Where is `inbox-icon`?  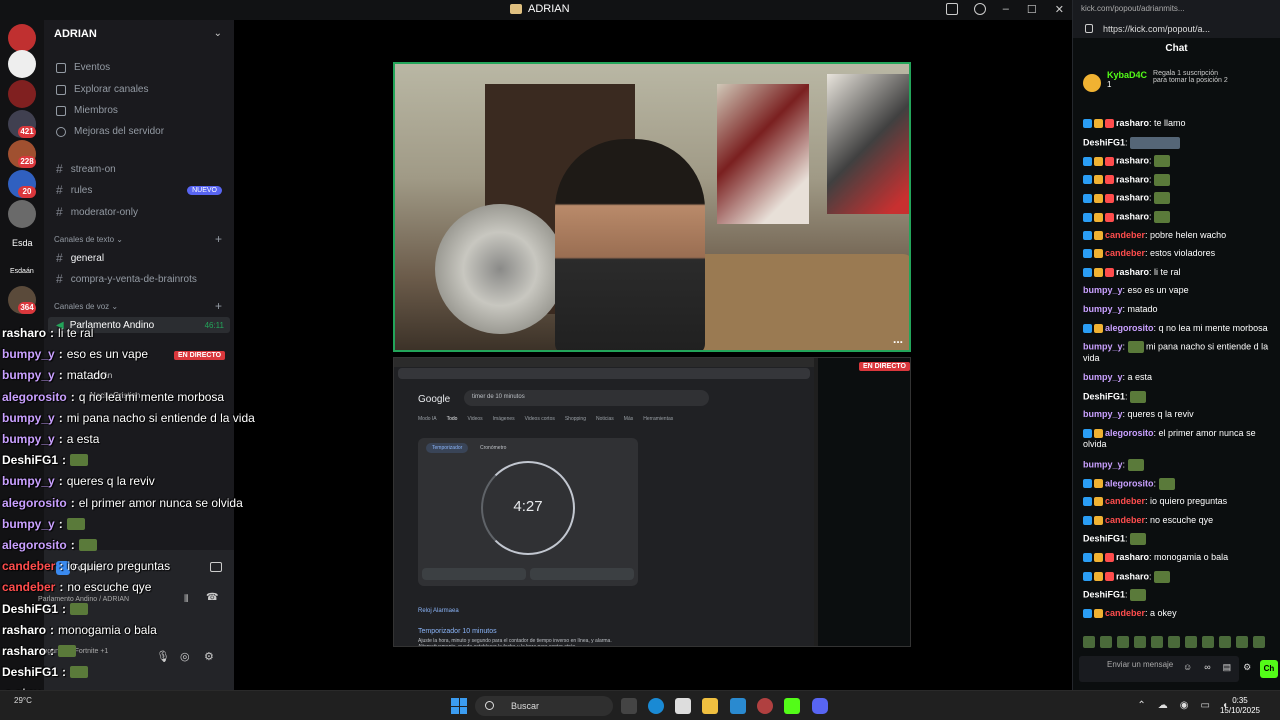
inbox-icon is located at coordinates (952, 9).